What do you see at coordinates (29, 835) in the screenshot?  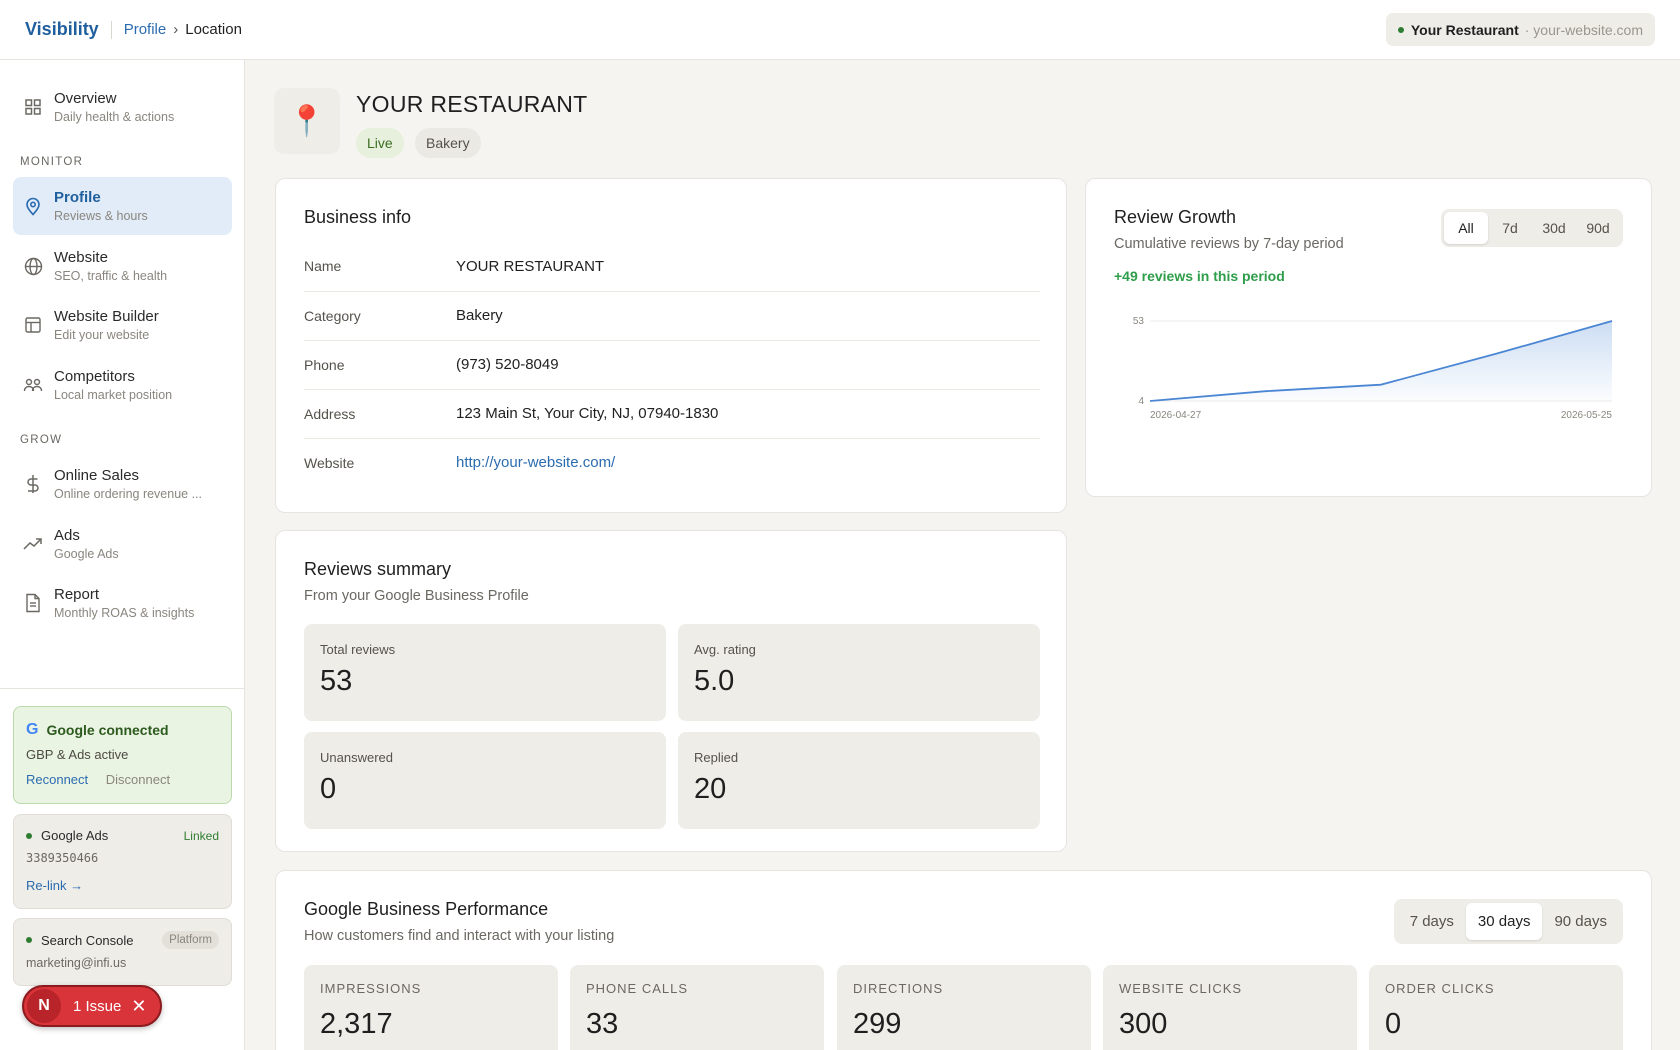 I see `status-dot` at bounding box center [29, 835].